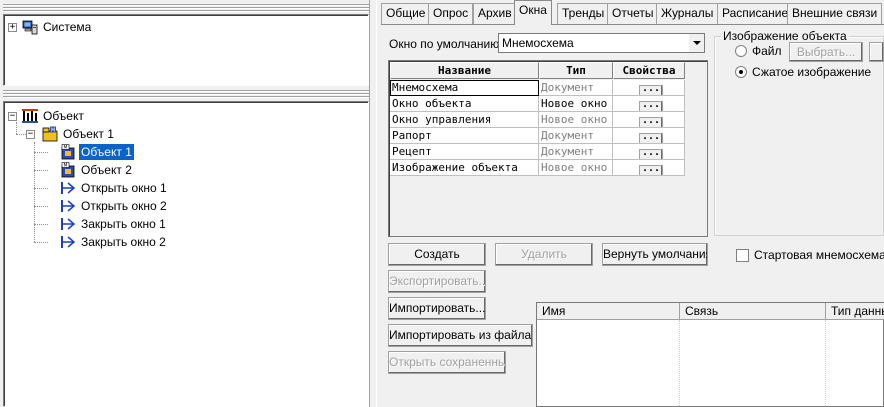  Describe the element at coordinates (186, 50) in the screenshot. I see `system-tree-pane: + Система` at that location.